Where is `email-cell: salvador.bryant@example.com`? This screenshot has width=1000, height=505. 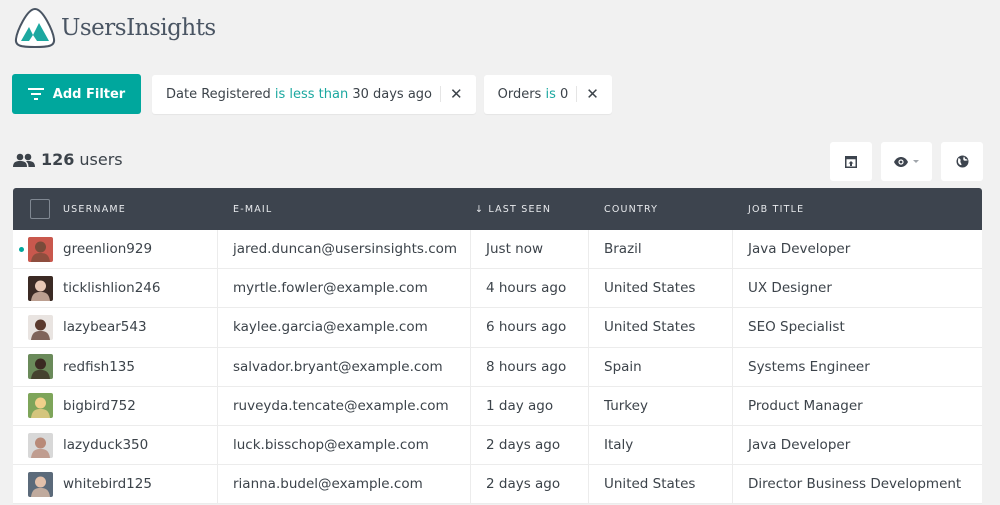 email-cell: salvador.bryant@example.com is located at coordinates (344, 366).